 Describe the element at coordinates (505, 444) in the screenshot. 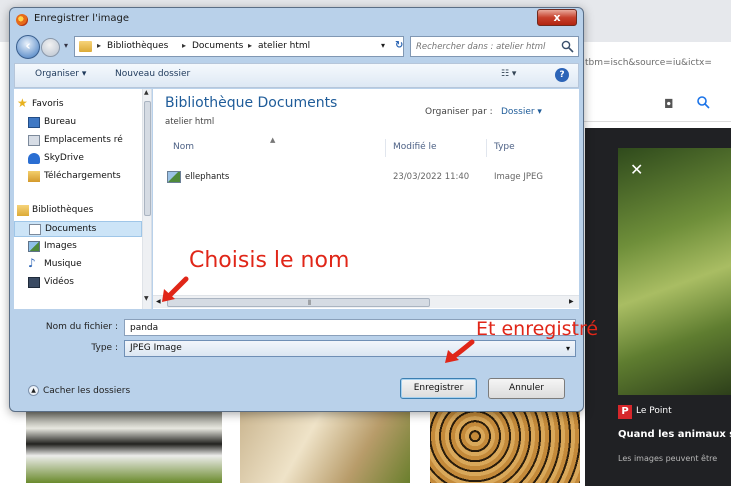

I see `thumbnail-cheetah` at that location.